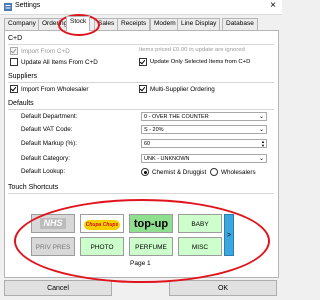 The height and width of the screenshot is (300, 320). I want to click on department-value: 0 - OVER THE COUNTER, so click(176, 117).